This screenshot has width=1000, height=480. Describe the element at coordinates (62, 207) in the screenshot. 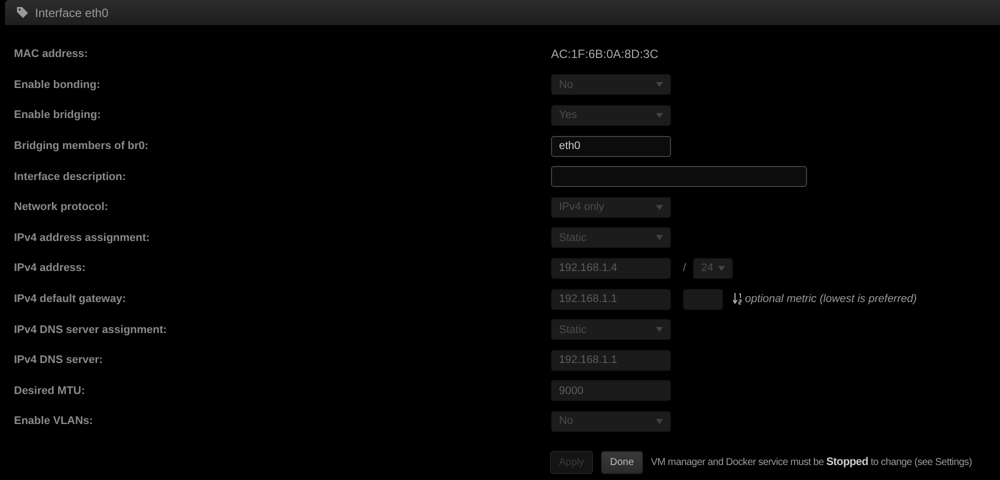

I see `field-label: Network protocol:` at that location.